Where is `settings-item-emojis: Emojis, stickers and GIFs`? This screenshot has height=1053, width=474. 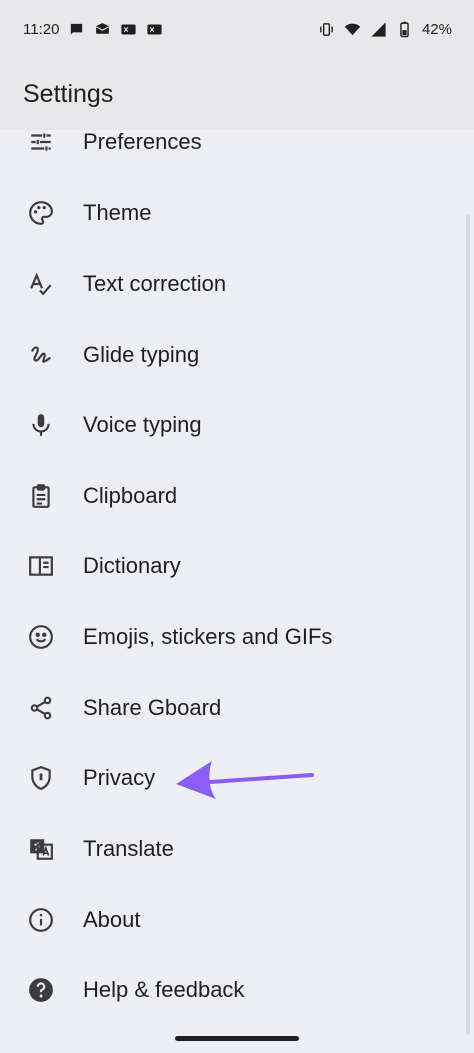
settings-item-emojis: Emojis, stickers and GIFs is located at coordinates (237, 637).